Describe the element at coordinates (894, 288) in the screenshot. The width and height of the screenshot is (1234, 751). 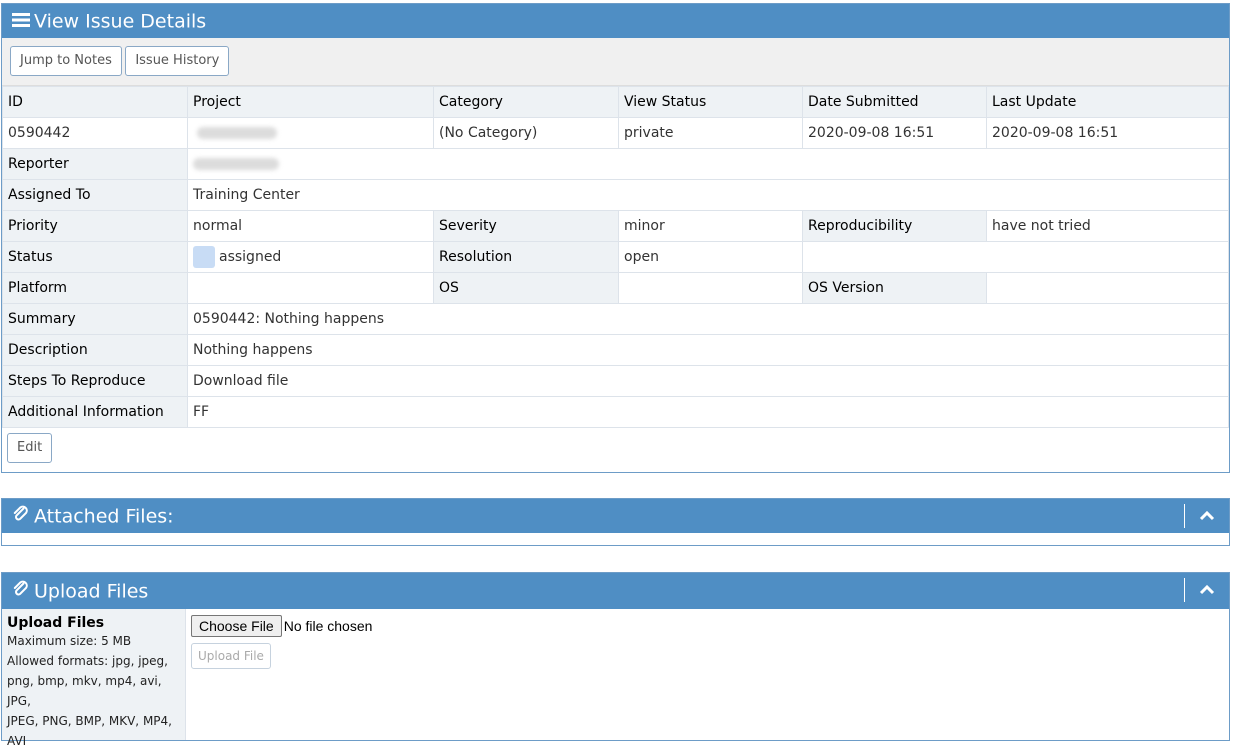
I see `os-version-label: OS Version` at that location.